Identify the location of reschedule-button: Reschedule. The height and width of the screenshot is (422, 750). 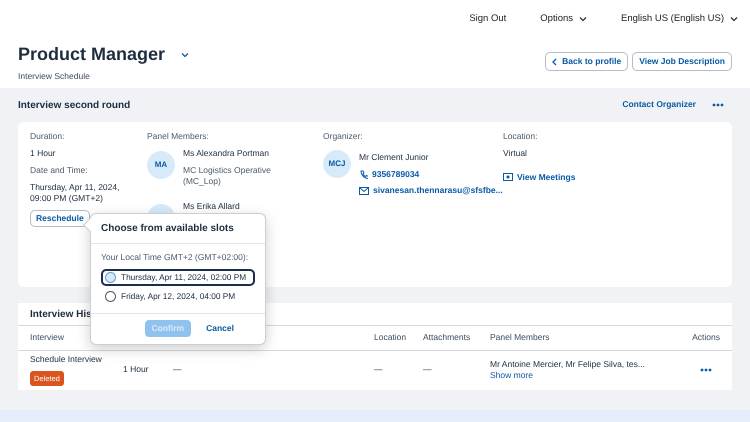
(60, 218).